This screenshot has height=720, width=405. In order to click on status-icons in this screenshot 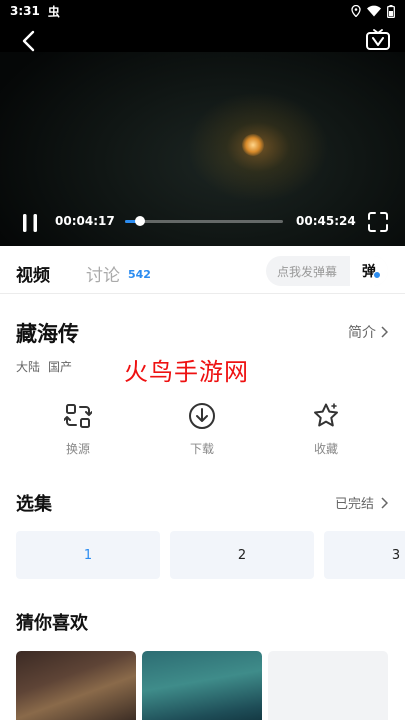, I will do `click(373, 11)`.